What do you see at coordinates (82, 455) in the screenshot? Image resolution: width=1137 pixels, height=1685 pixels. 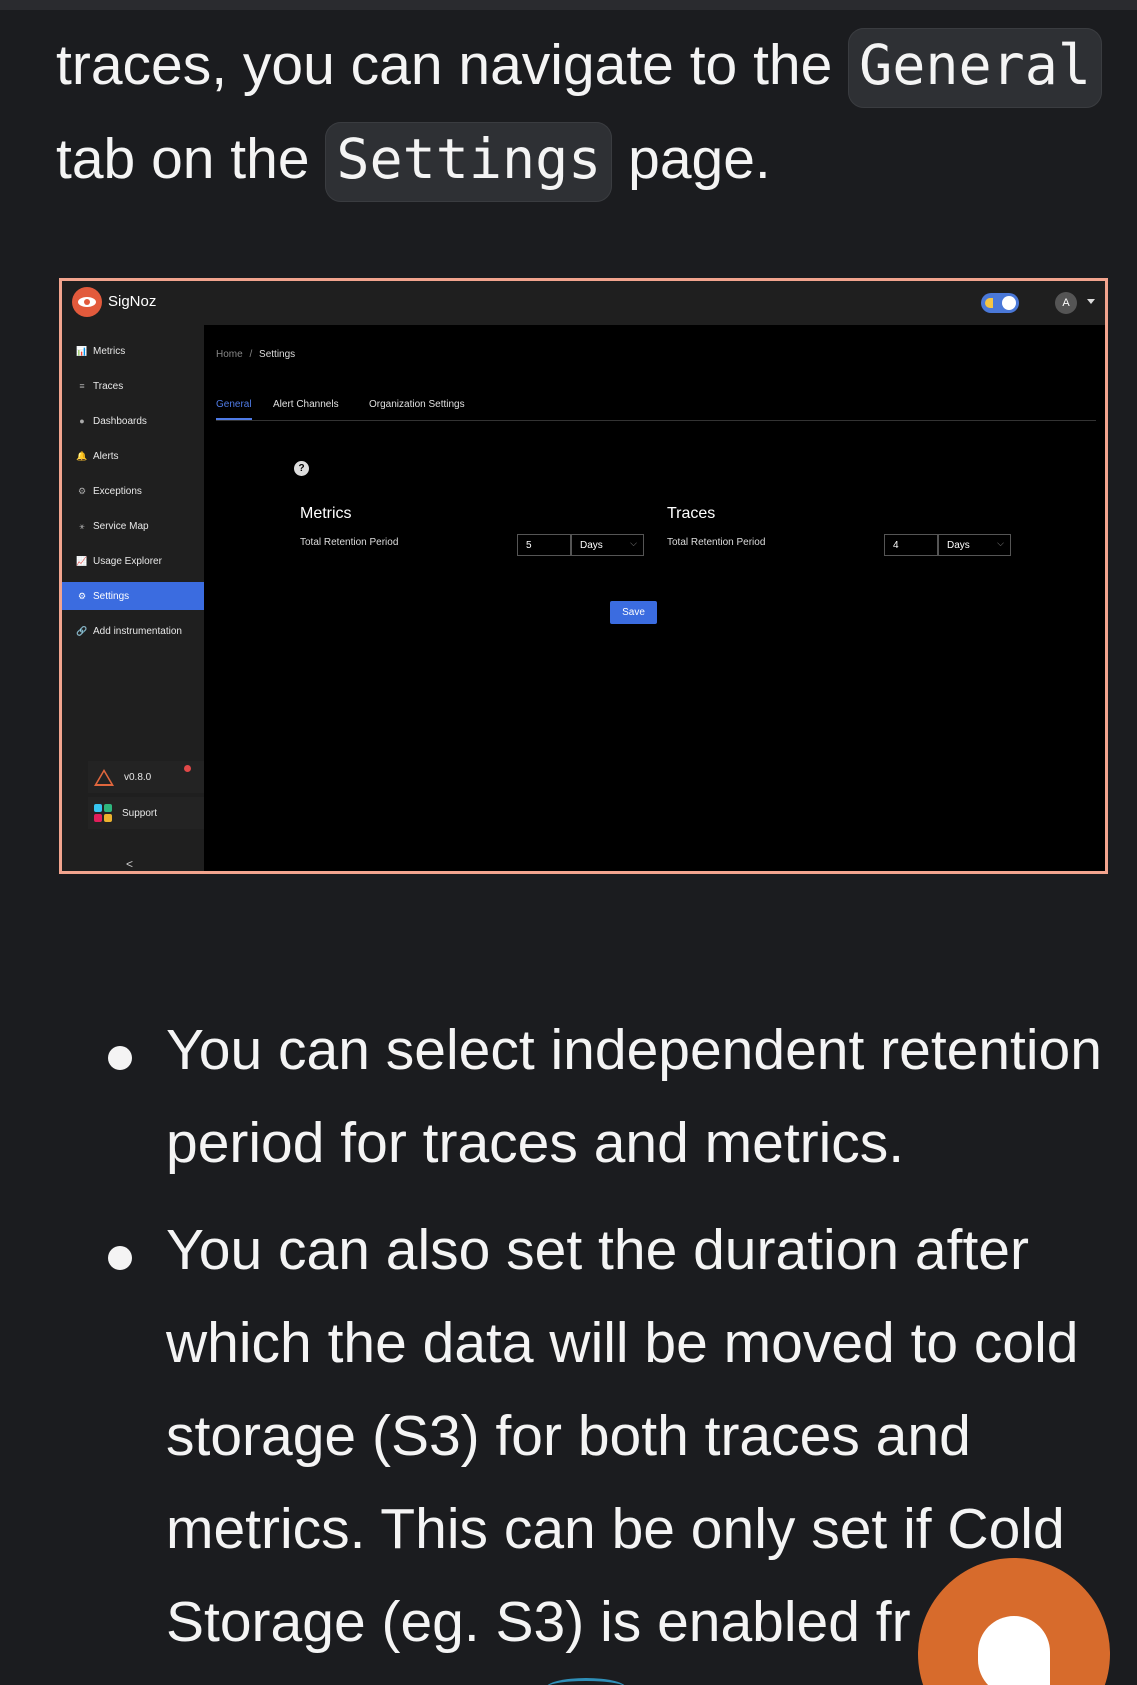 I see `bell-icon: 🔔` at bounding box center [82, 455].